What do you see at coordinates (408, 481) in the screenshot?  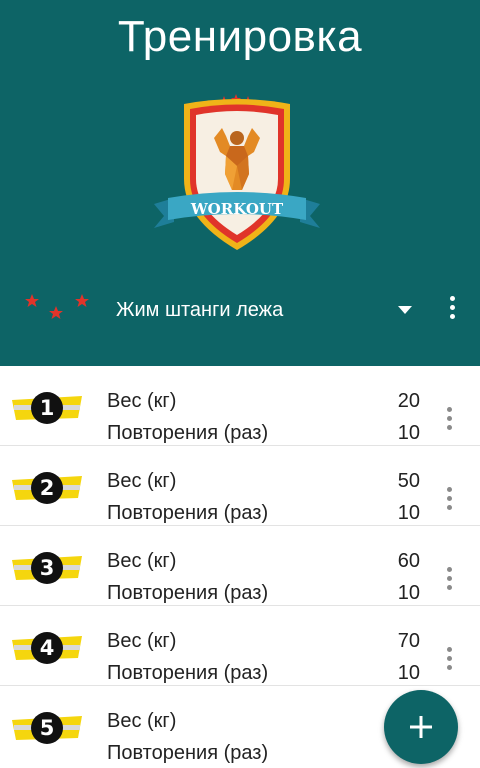 I see `weight-value: 50` at bounding box center [408, 481].